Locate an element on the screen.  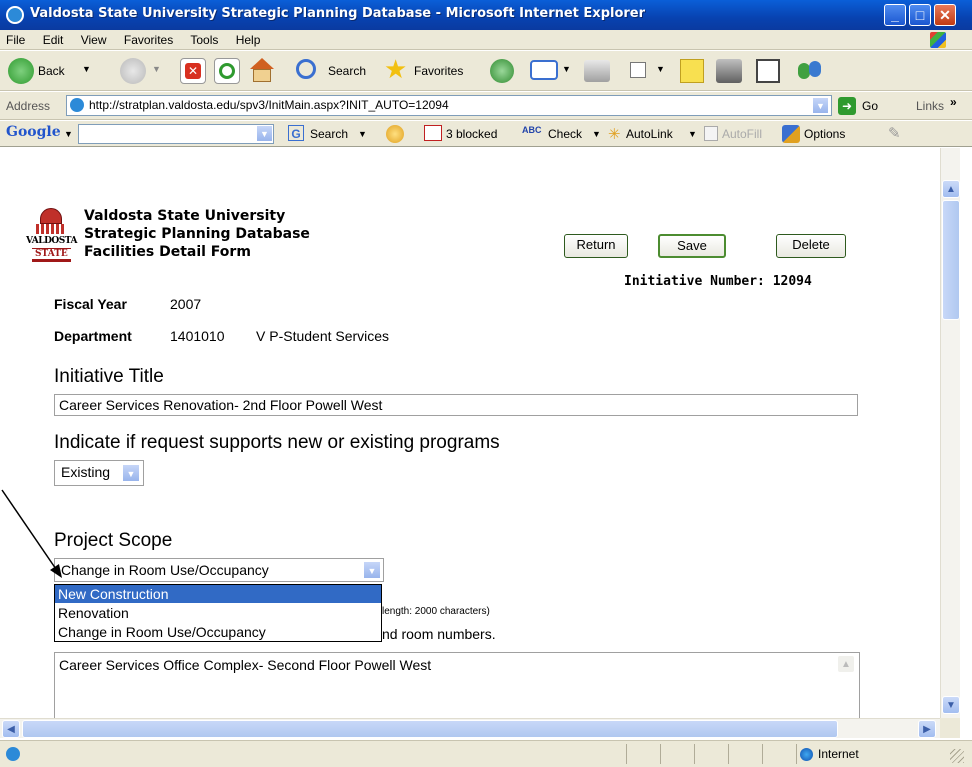
home-icon is located at coordinates (262, 71).